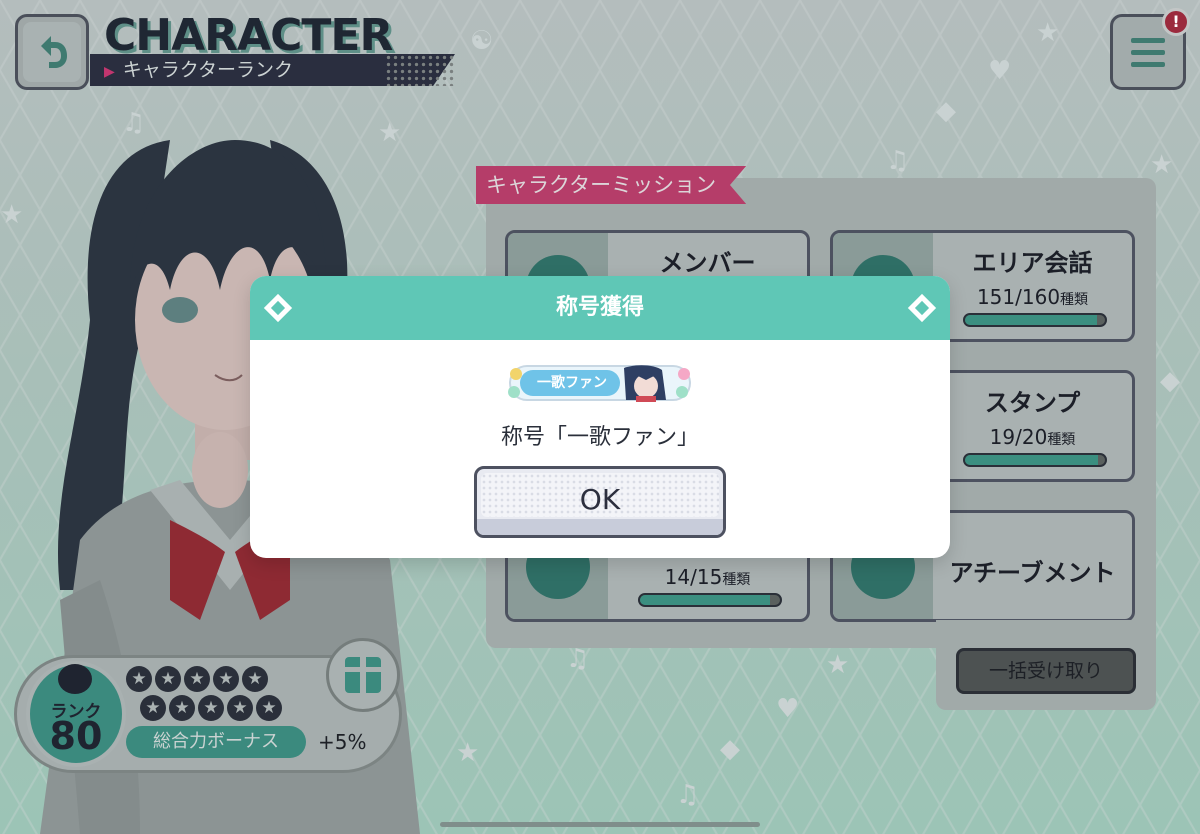 This screenshot has height=834, width=1200. Describe the element at coordinates (599, 307) in the screenshot. I see `dialog-title: 称号獲得` at that location.